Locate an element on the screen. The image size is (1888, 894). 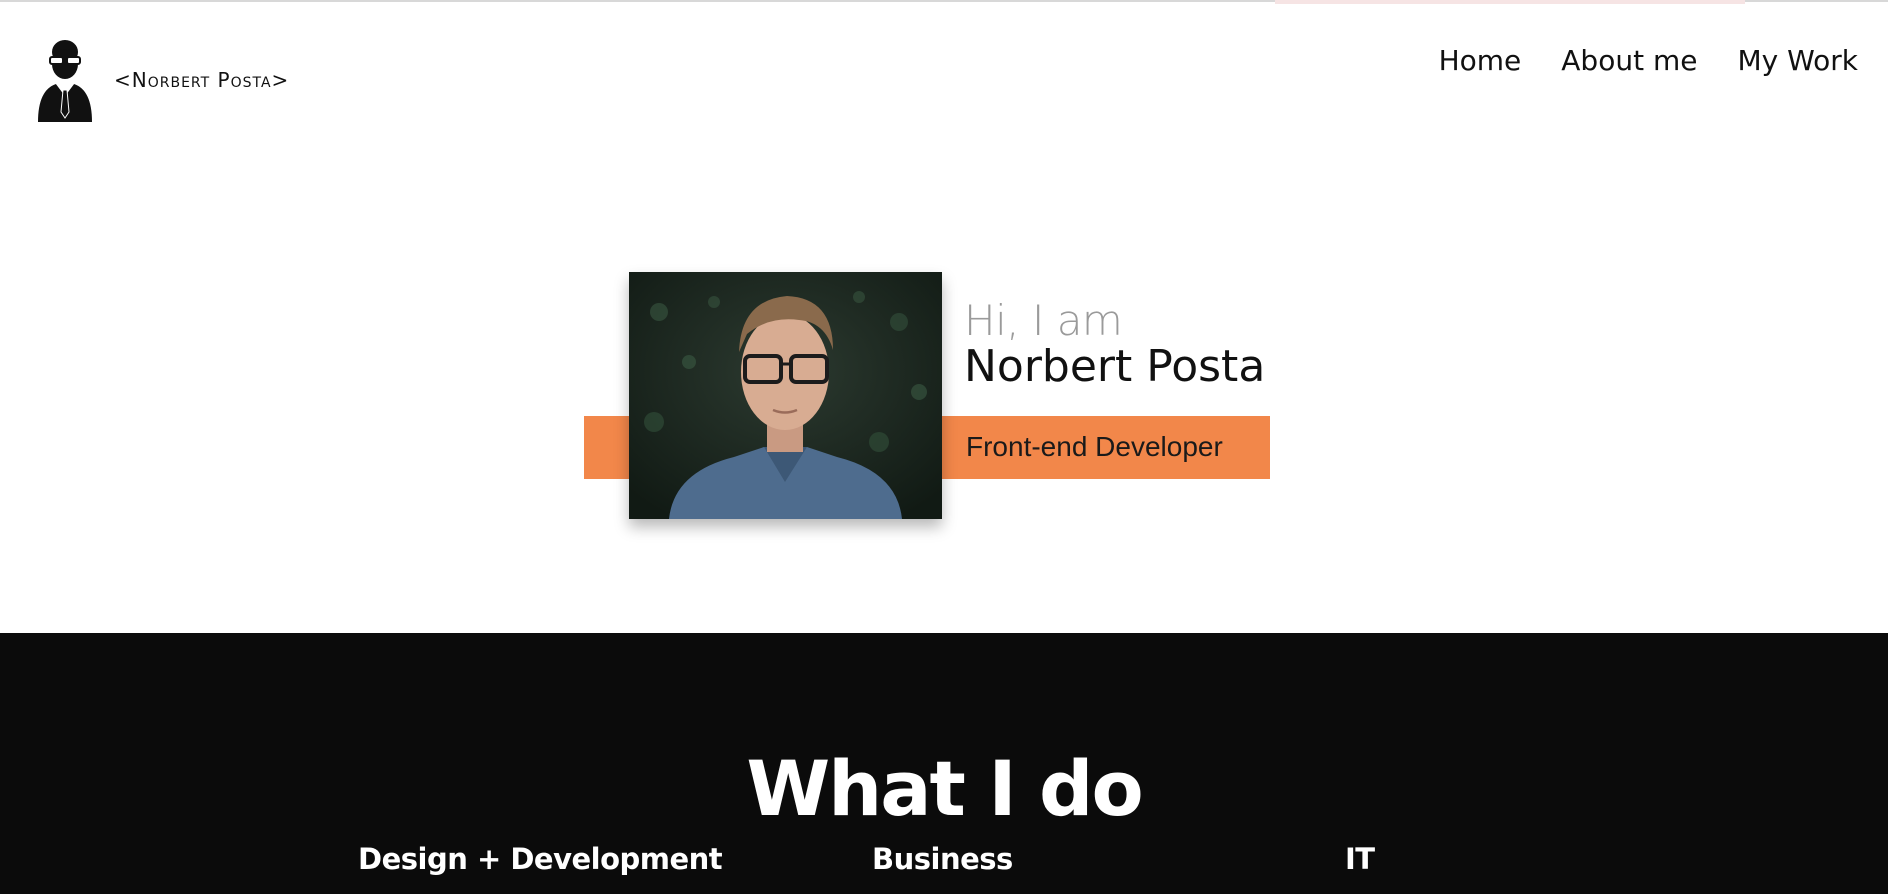
section-heading: What I do is located at coordinates (944, 788).